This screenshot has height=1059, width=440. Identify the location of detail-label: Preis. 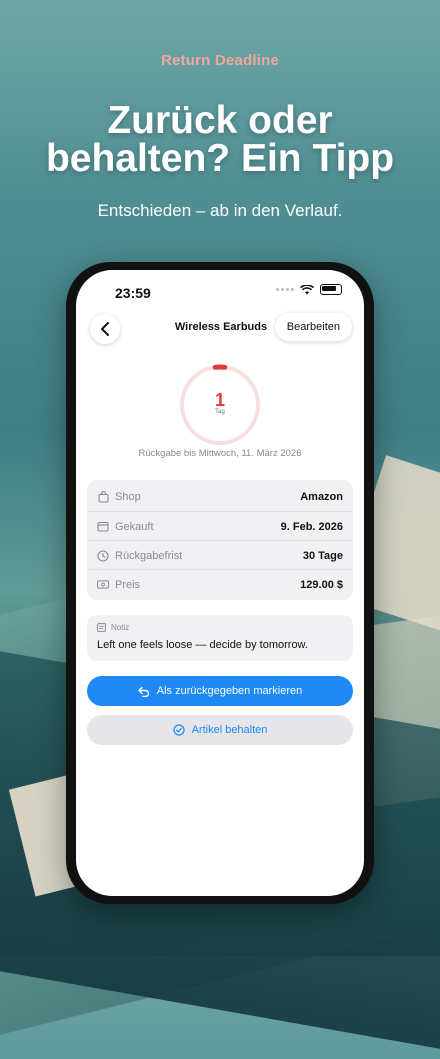
(127, 585).